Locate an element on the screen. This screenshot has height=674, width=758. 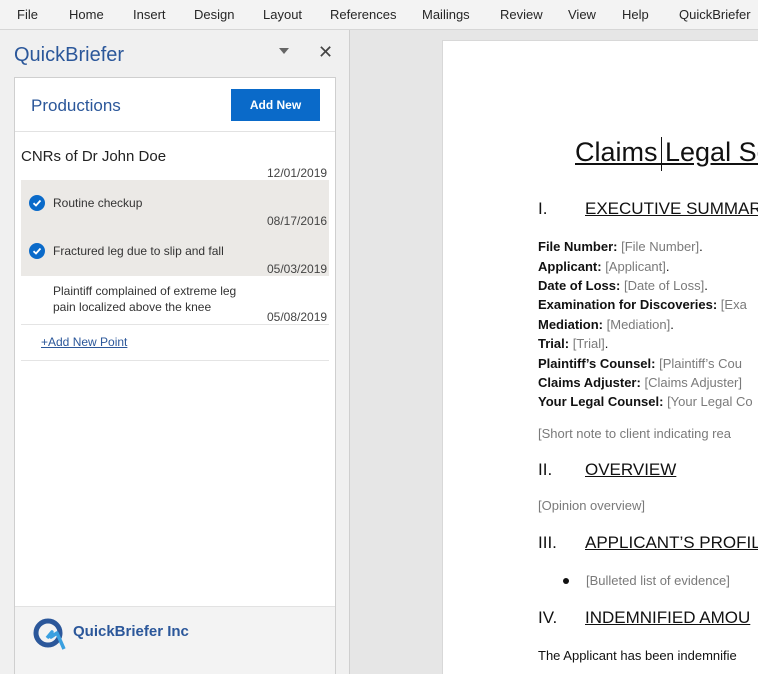
field-label: Examination for Discoveries: is located at coordinates (628, 304).